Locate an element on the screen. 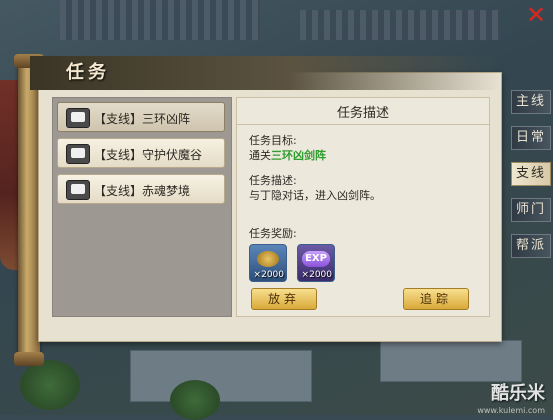  quest-item-label: 【支线】赤魂梦境 is located at coordinates (142, 191).